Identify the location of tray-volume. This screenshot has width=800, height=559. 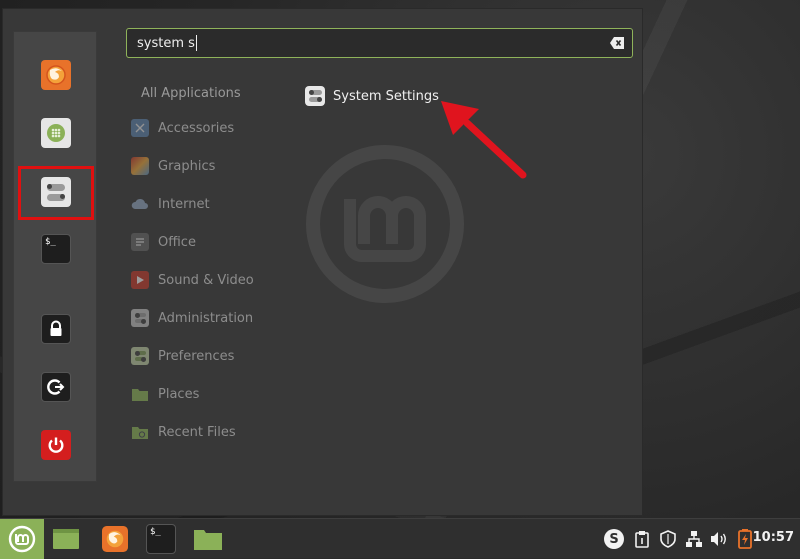
(719, 539).